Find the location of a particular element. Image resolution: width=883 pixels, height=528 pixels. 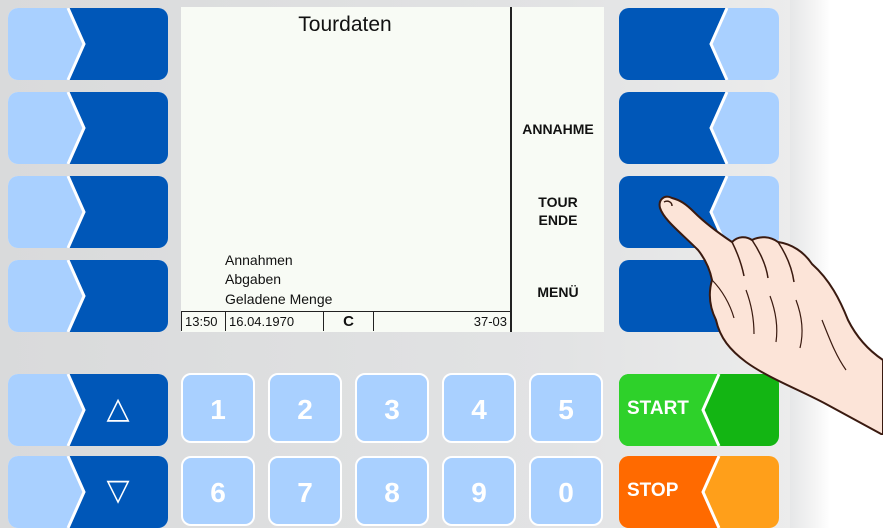

softkey-label-ende: ENDE is located at coordinates (558, 220).